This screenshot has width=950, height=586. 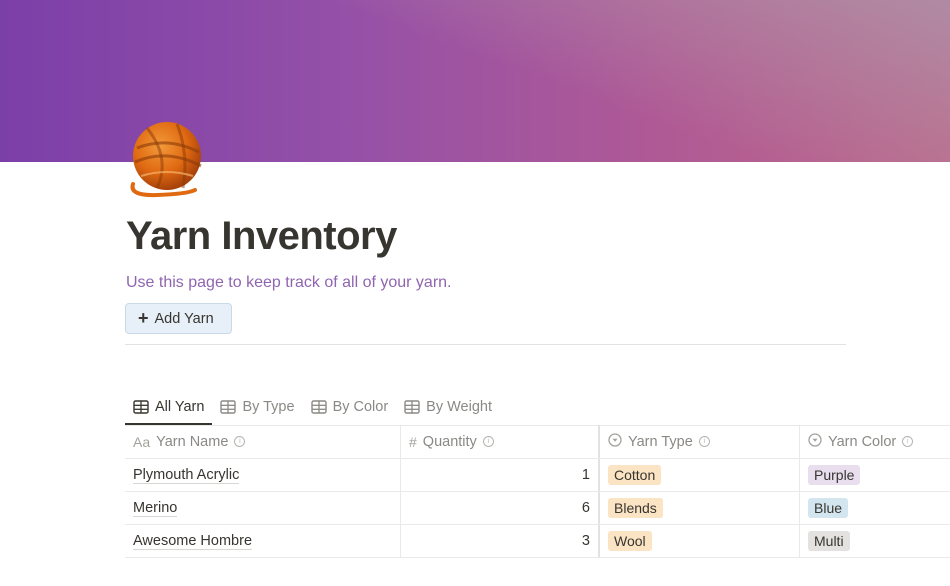 I want to click on column-label: Yarn Type, so click(x=660, y=441).